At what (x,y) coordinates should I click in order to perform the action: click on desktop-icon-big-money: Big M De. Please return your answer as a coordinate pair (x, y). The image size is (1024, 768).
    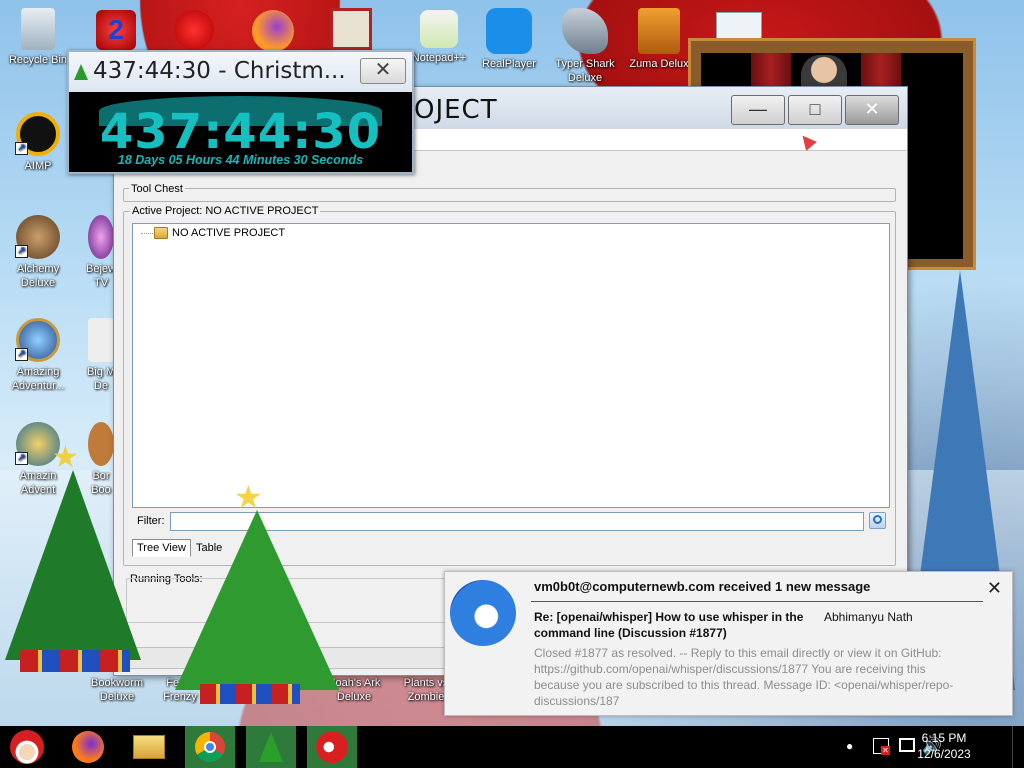
    Looking at the image, I should click on (101, 355).